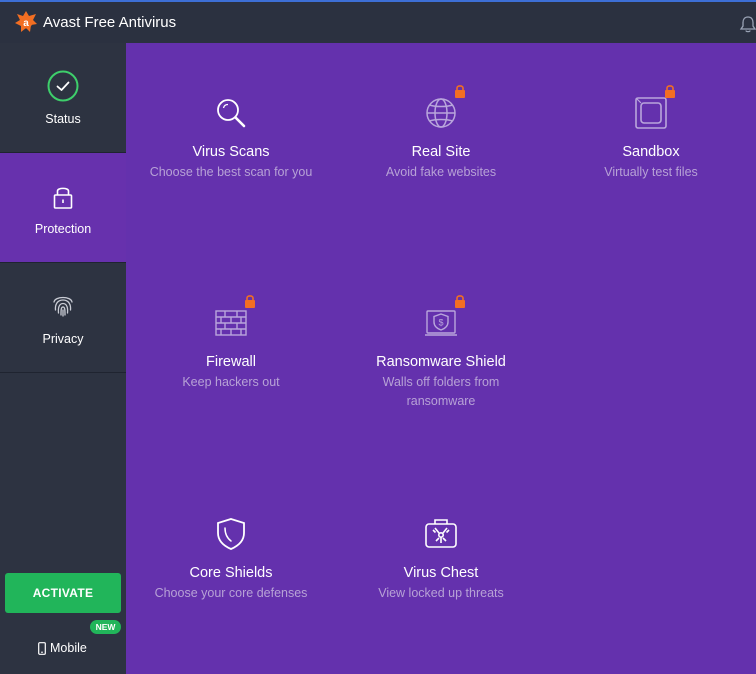 The image size is (756, 674). I want to click on magnifier-icon, so click(231, 113).